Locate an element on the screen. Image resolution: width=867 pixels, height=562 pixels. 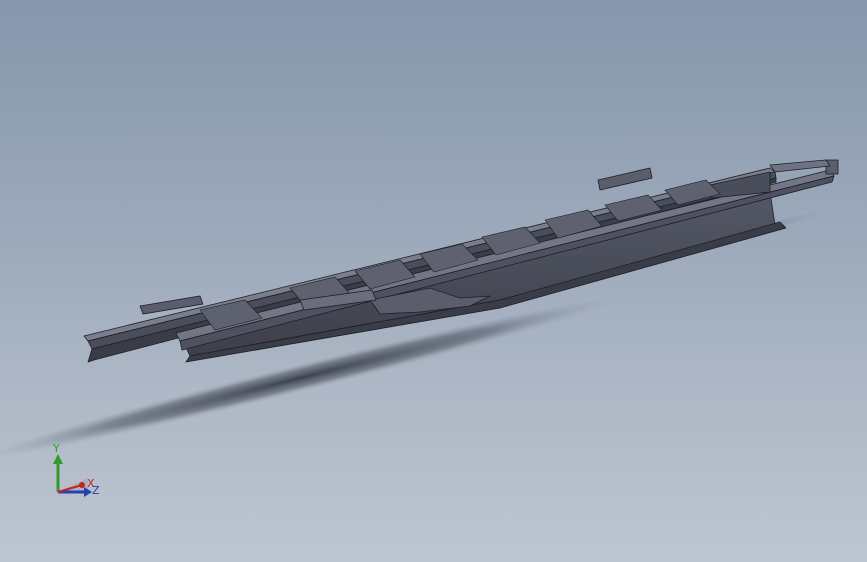
coordinate-triad-icon: Y X Z is located at coordinates (79, 475).